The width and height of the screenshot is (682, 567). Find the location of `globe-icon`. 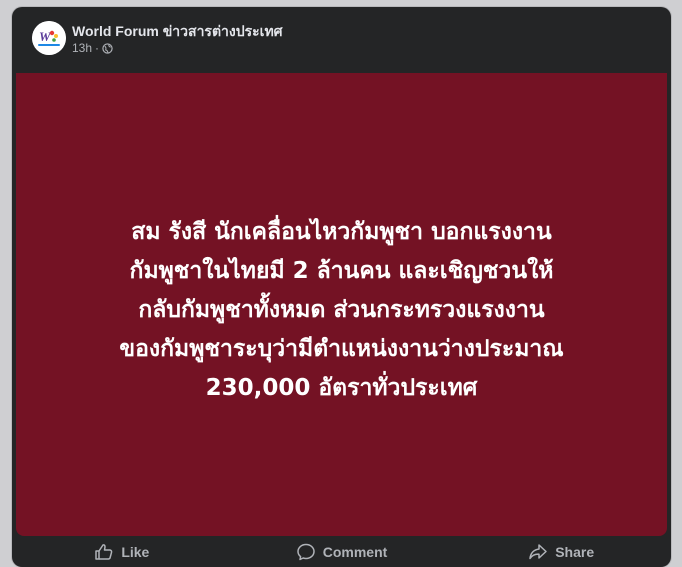

globe-icon is located at coordinates (107, 48).